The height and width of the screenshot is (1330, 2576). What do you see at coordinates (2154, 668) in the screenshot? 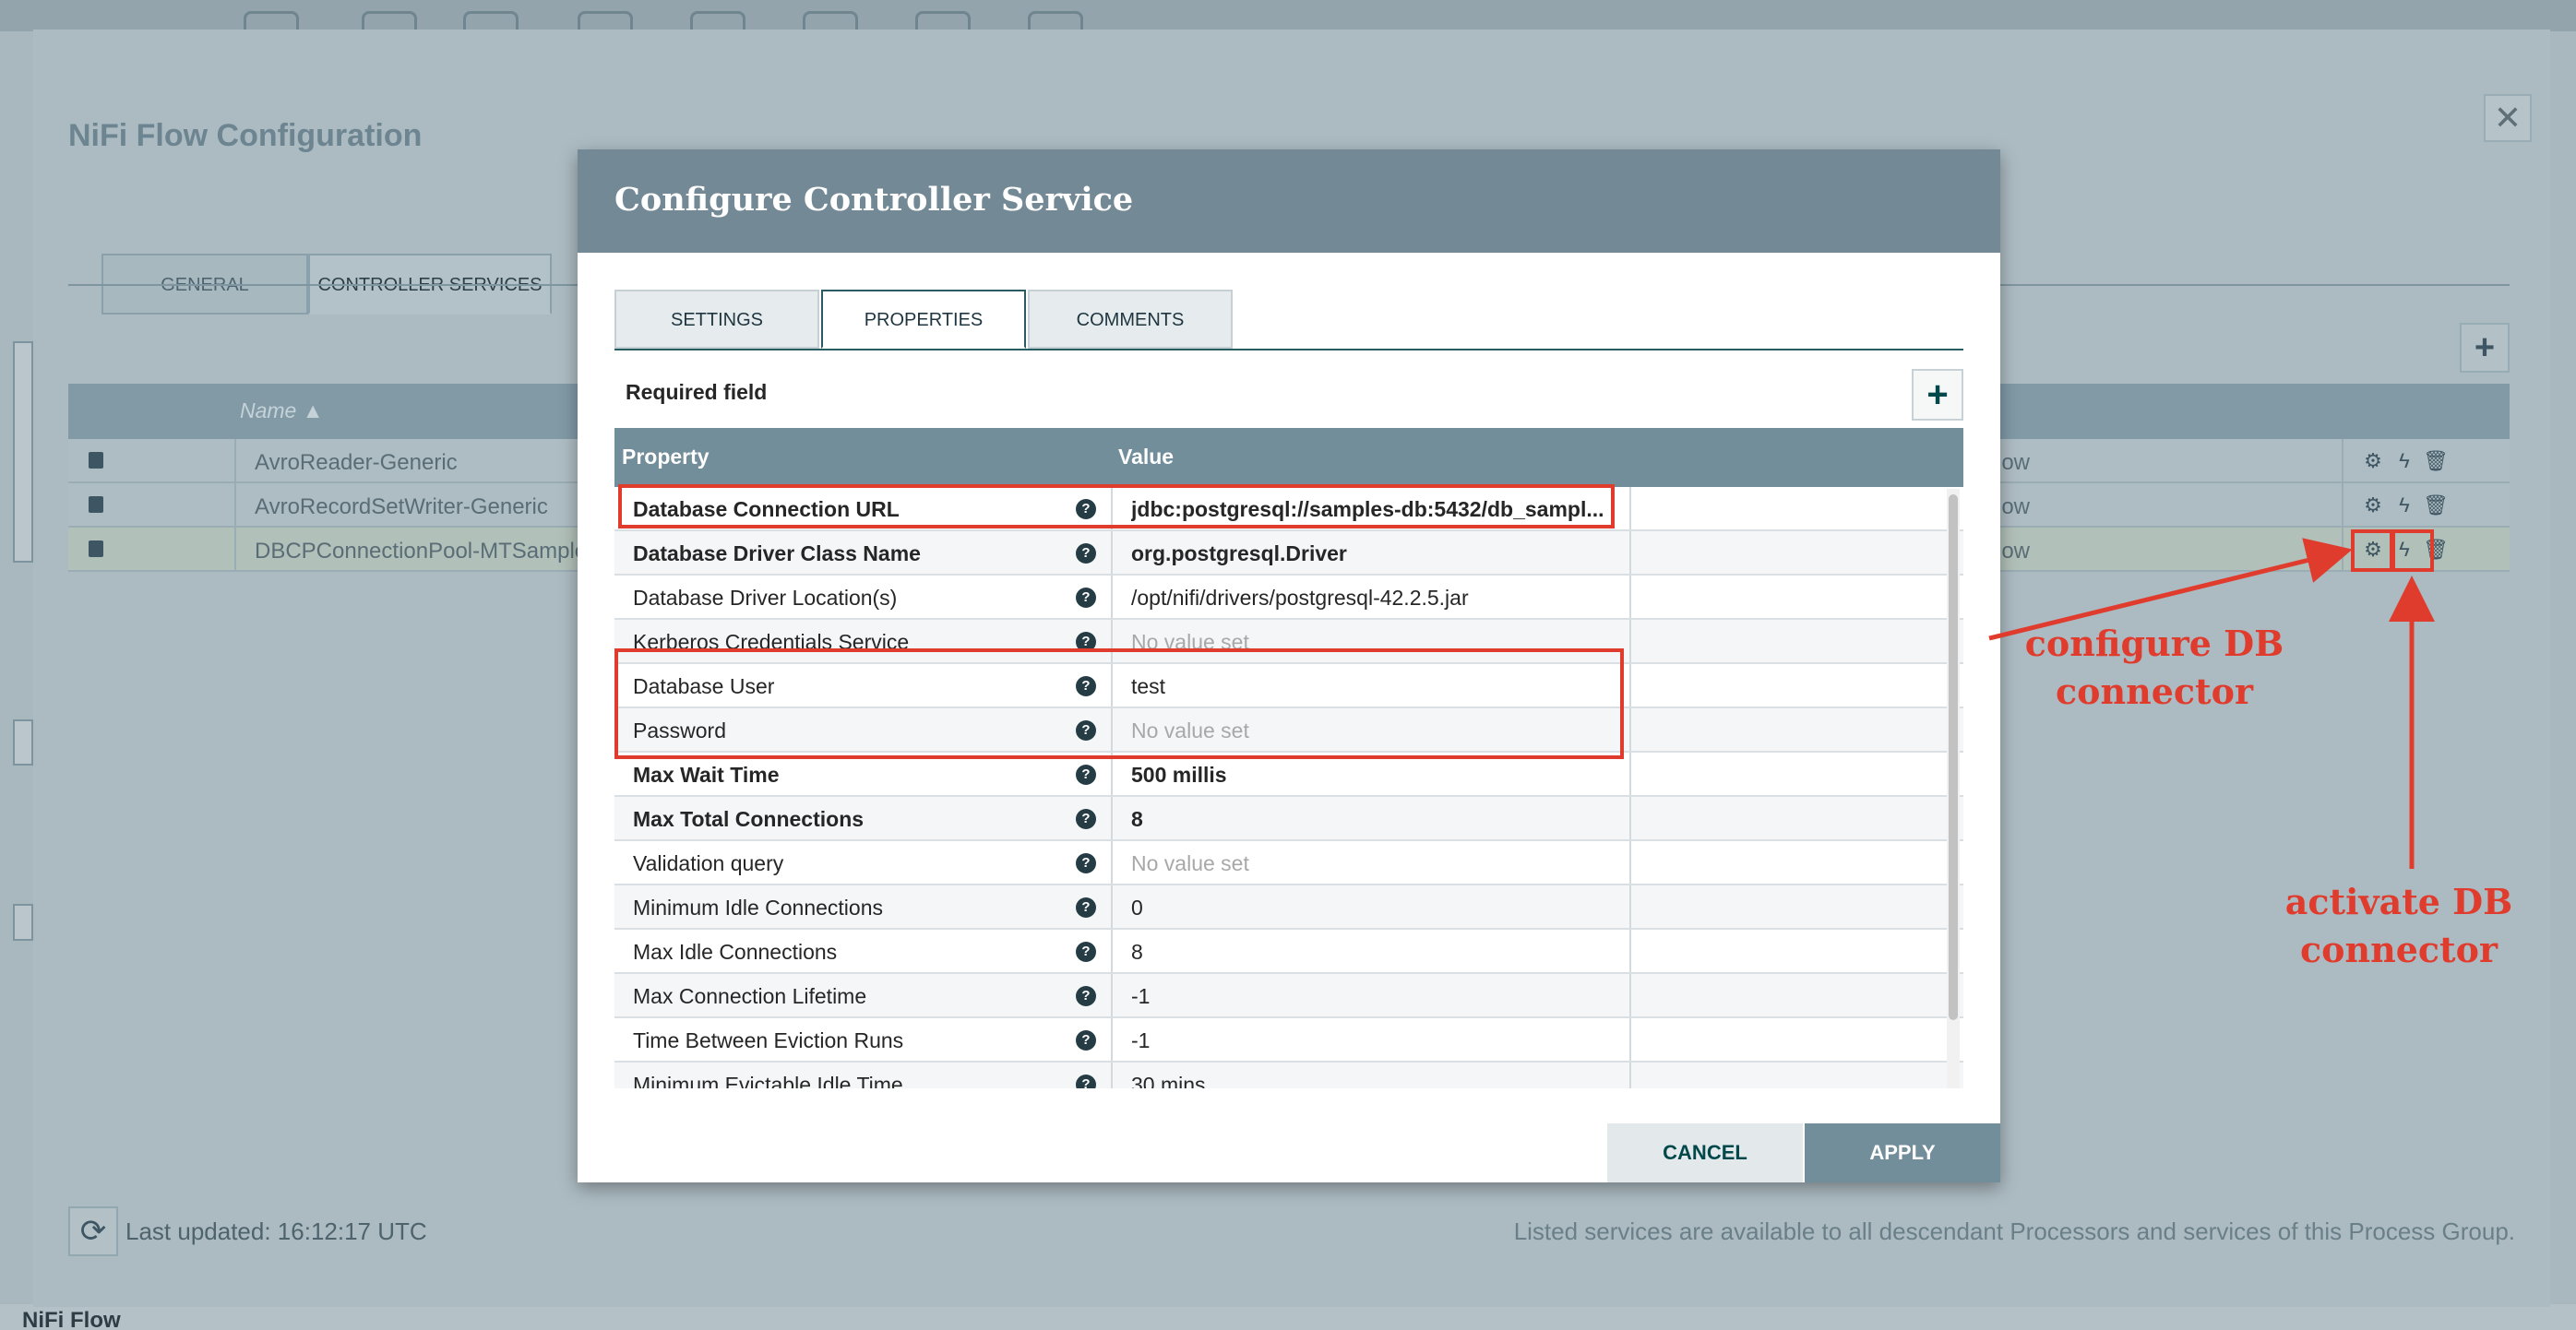
I see `annotation-configure-db-connector: configure DB connector` at bounding box center [2154, 668].